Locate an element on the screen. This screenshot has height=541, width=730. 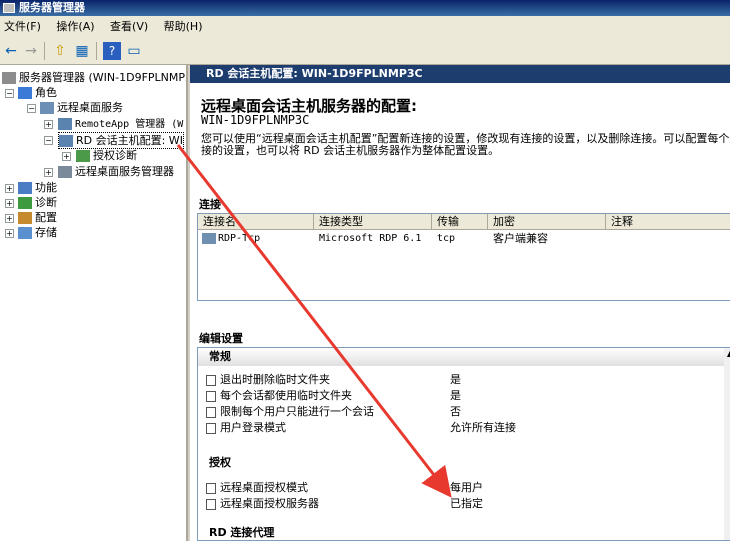
up-folder-icon: ⇧ is located at coordinates (60, 51).